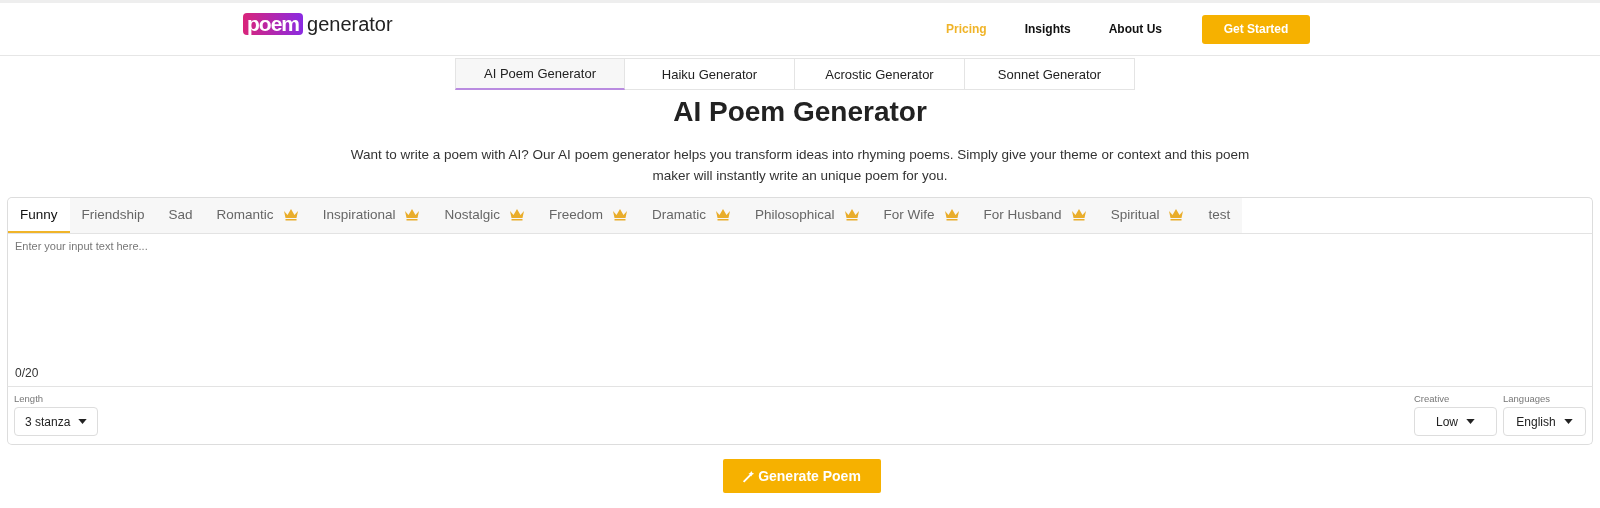 The image size is (1600, 508). Describe the element at coordinates (1035, 215) in the screenshot. I see `category-tab: For Husband` at that location.